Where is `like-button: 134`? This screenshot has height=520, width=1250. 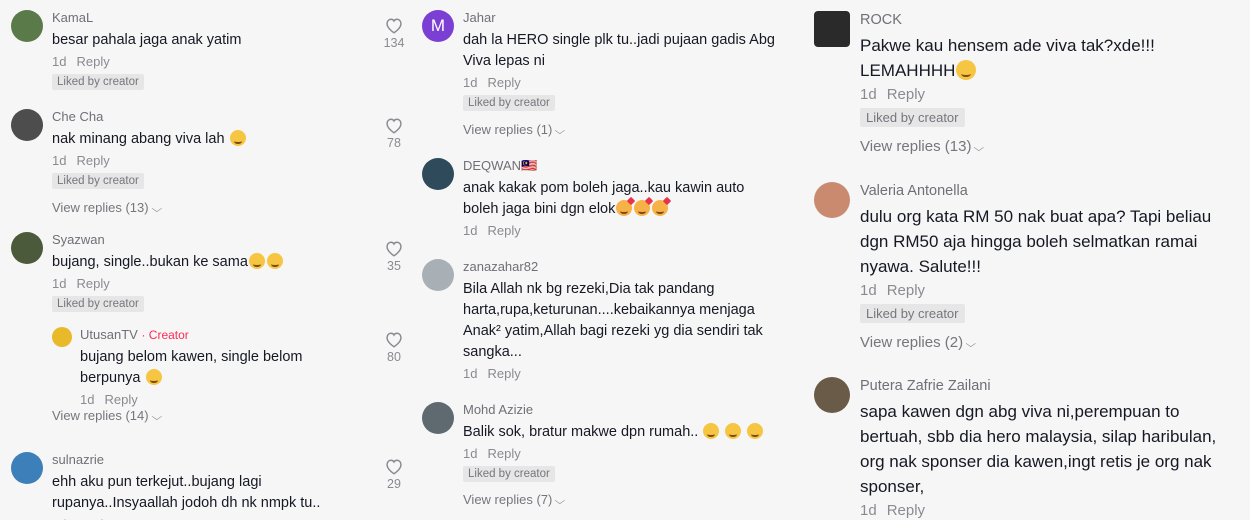 like-button: 134 is located at coordinates (394, 33).